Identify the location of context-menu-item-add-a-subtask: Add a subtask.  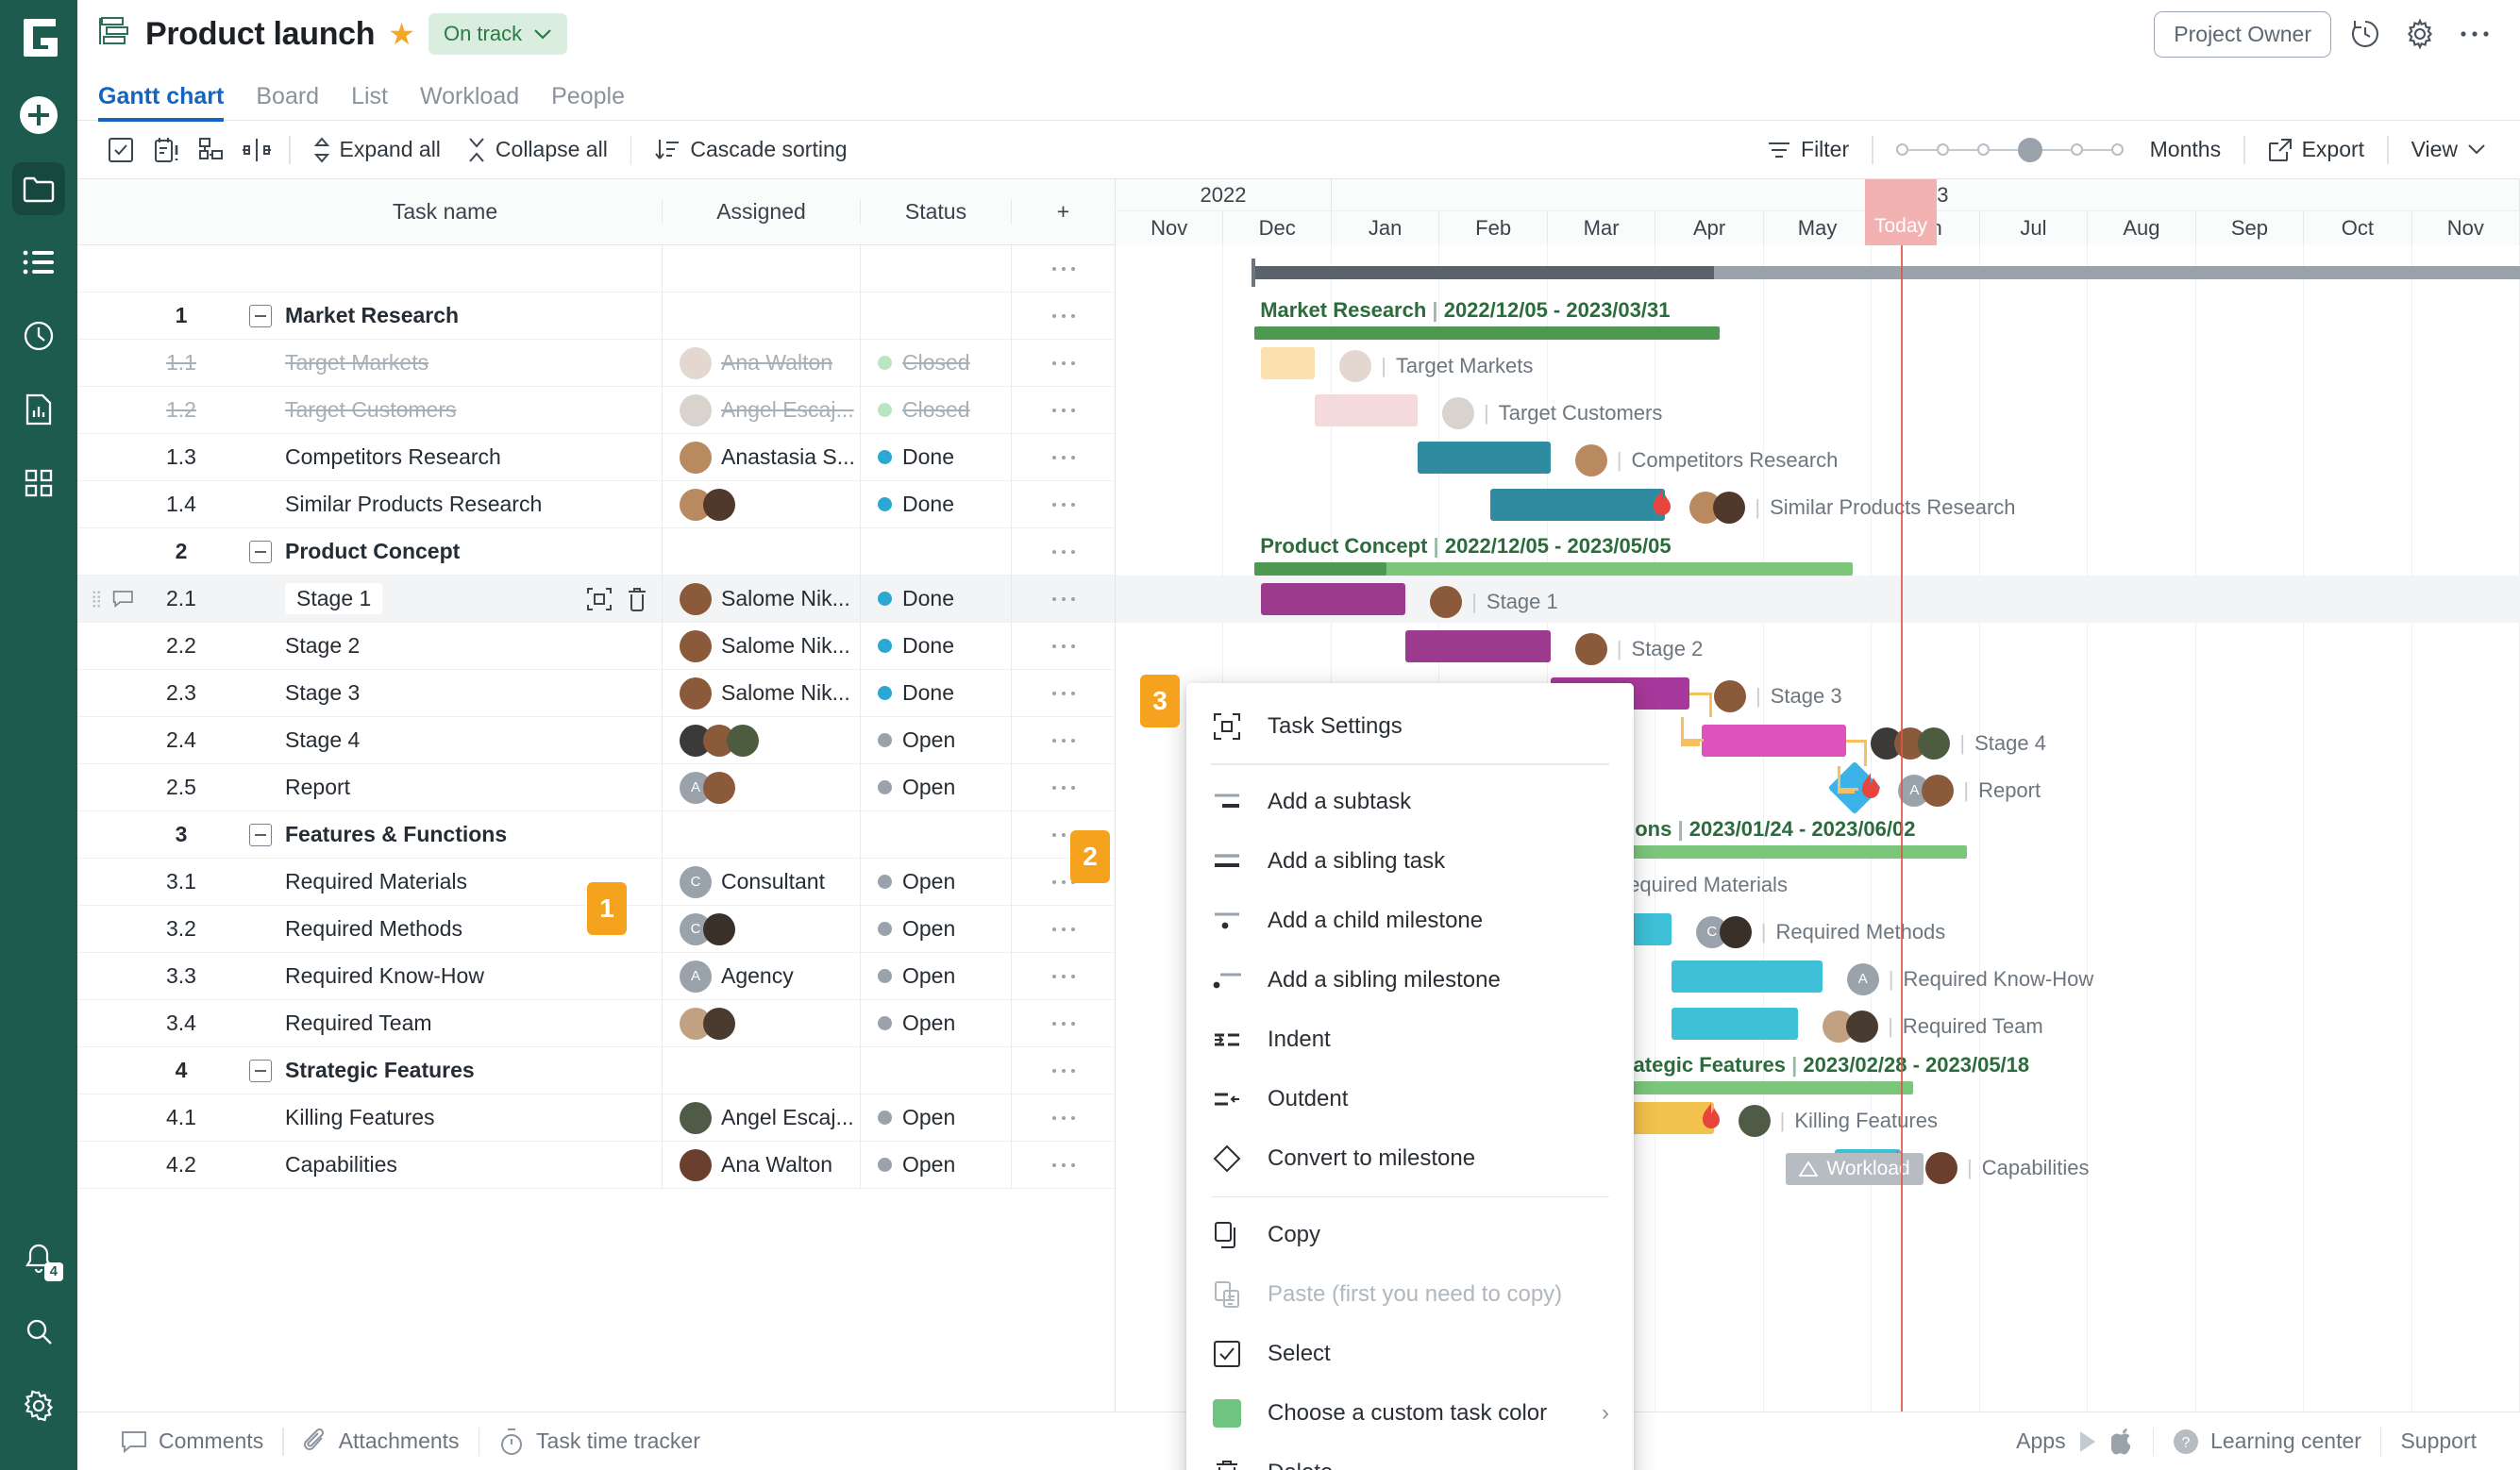
(1410, 802).